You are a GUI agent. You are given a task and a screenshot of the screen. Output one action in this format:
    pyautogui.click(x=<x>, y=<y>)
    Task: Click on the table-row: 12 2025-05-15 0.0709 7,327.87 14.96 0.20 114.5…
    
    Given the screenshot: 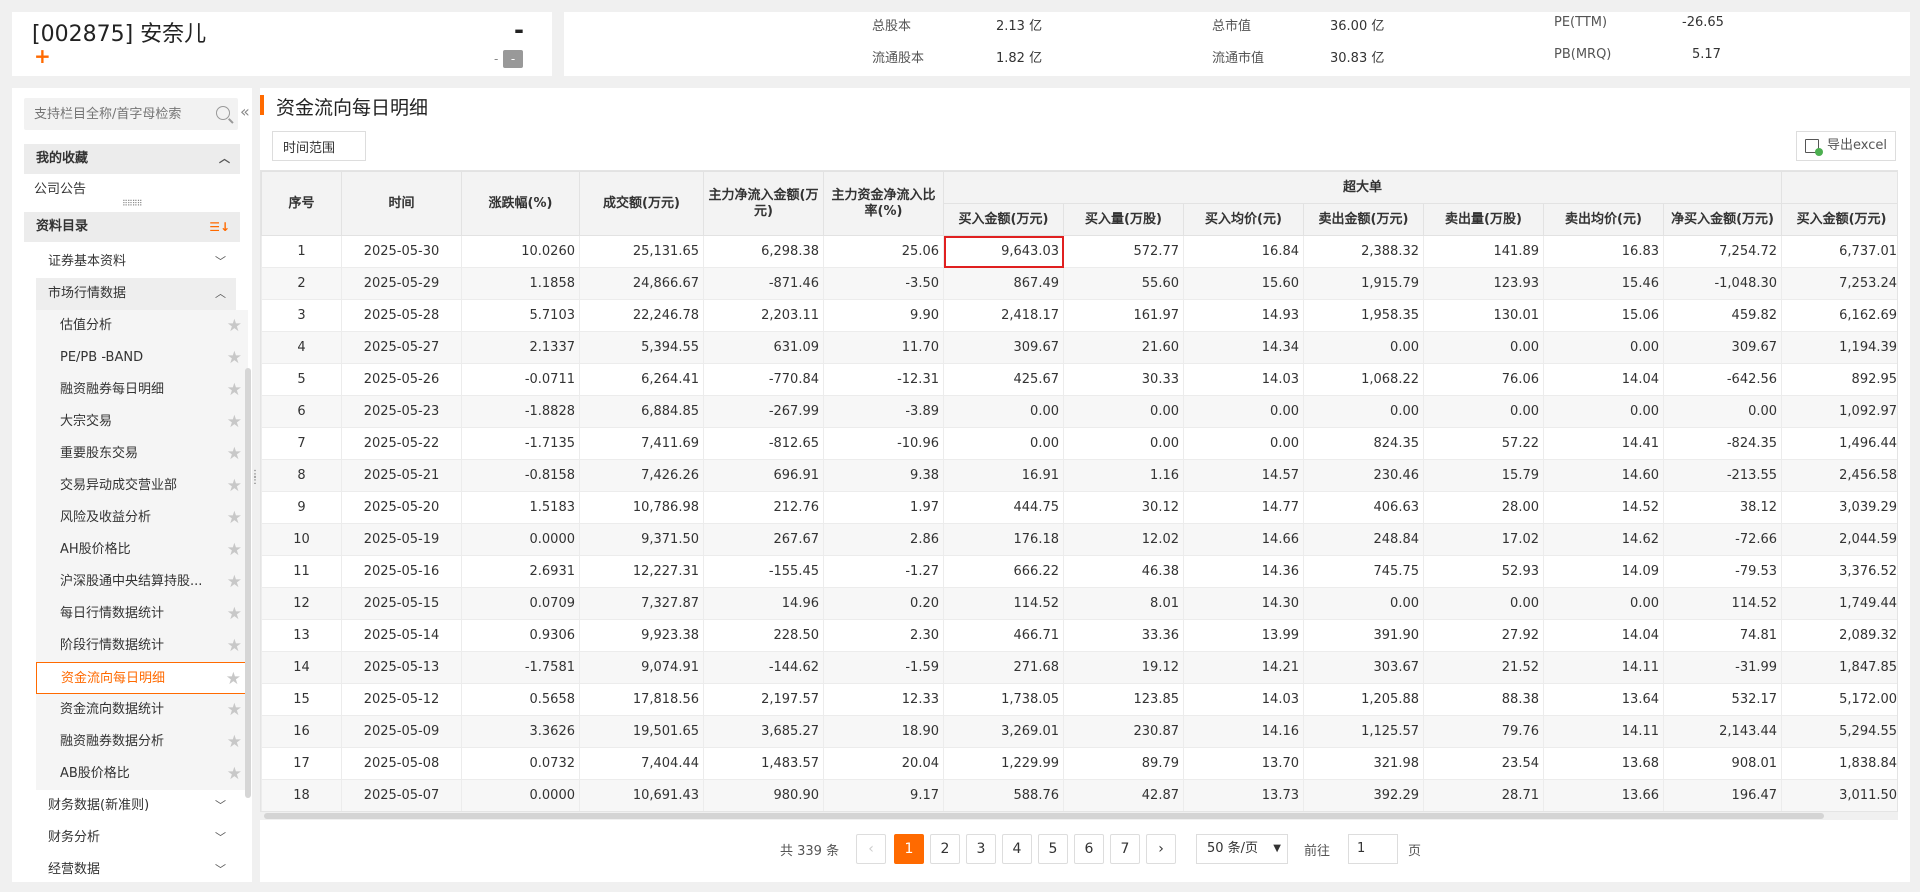 What is the action you would take?
    pyautogui.click(x=1079, y=603)
    